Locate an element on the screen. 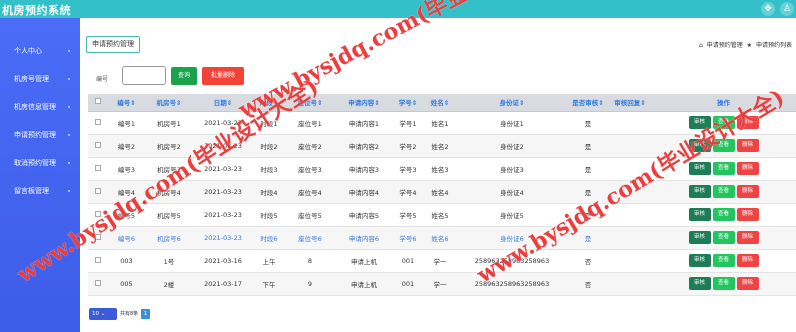 Image resolution: width=796 pixels, height=332 pixels. column-header: 日期⇕ is located at coordinates (223, 103).